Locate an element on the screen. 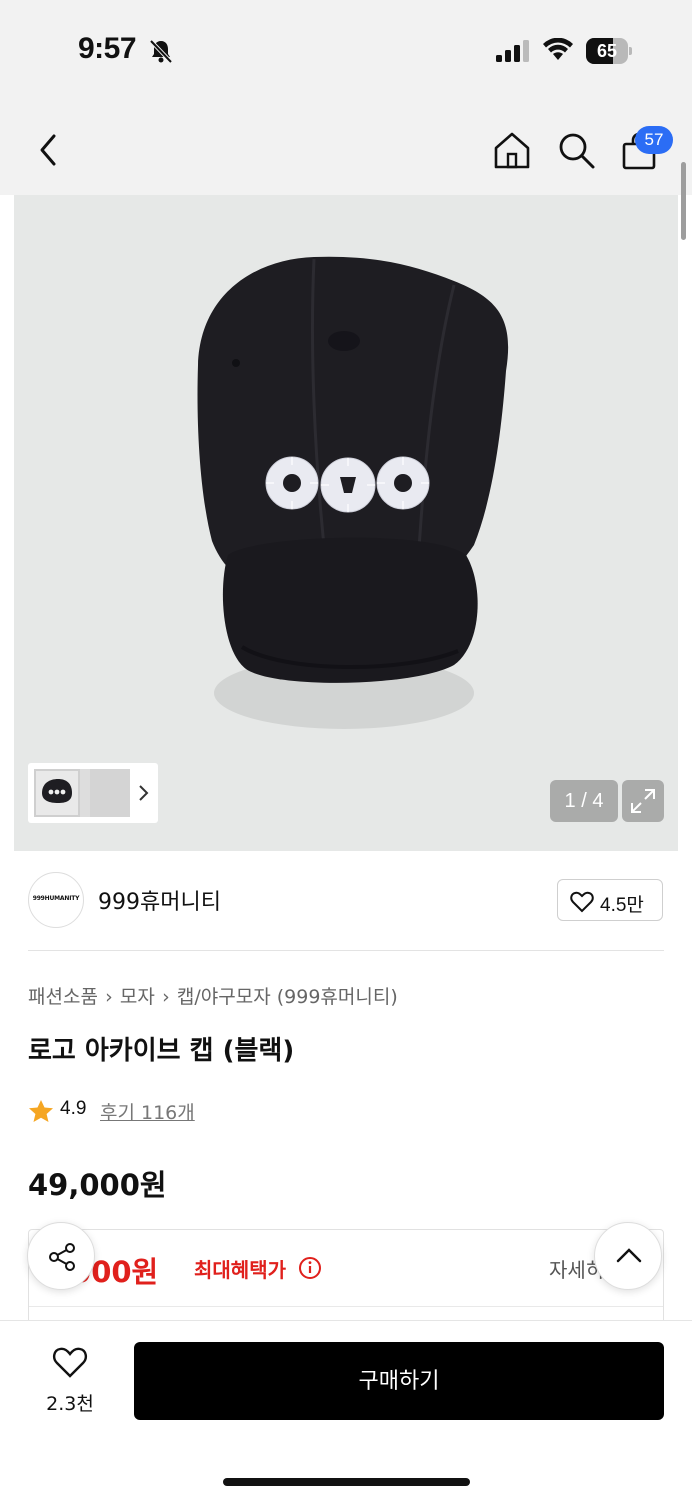  breadcrumb: 패션소품 › 모자 › 캡/야구모자 (999휴머니티) is located at coordinates (213, 995).